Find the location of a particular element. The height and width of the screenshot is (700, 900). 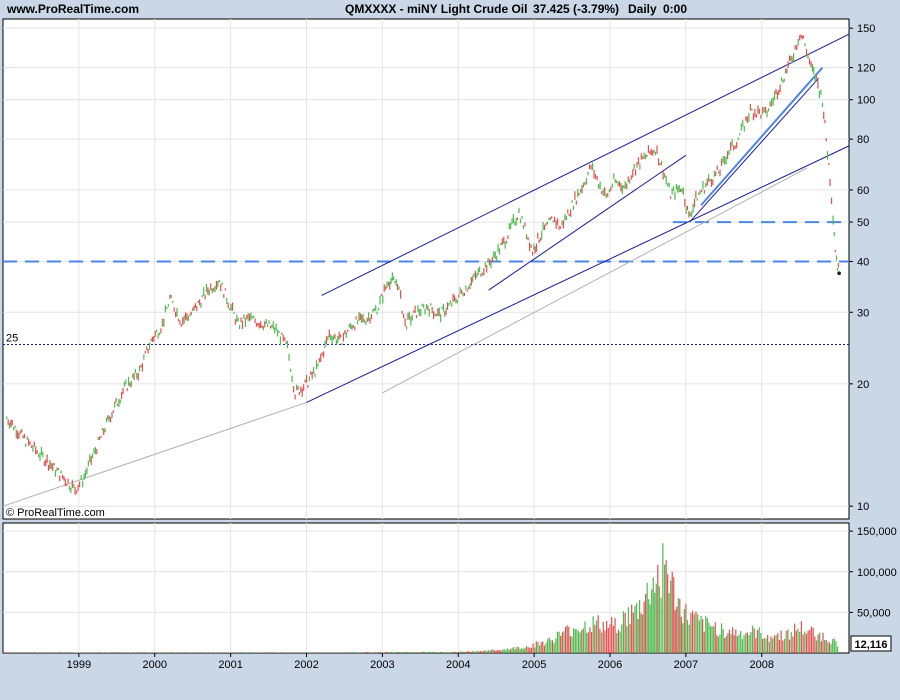

y-tick-label: 150 is located at coordinates (866, 29).